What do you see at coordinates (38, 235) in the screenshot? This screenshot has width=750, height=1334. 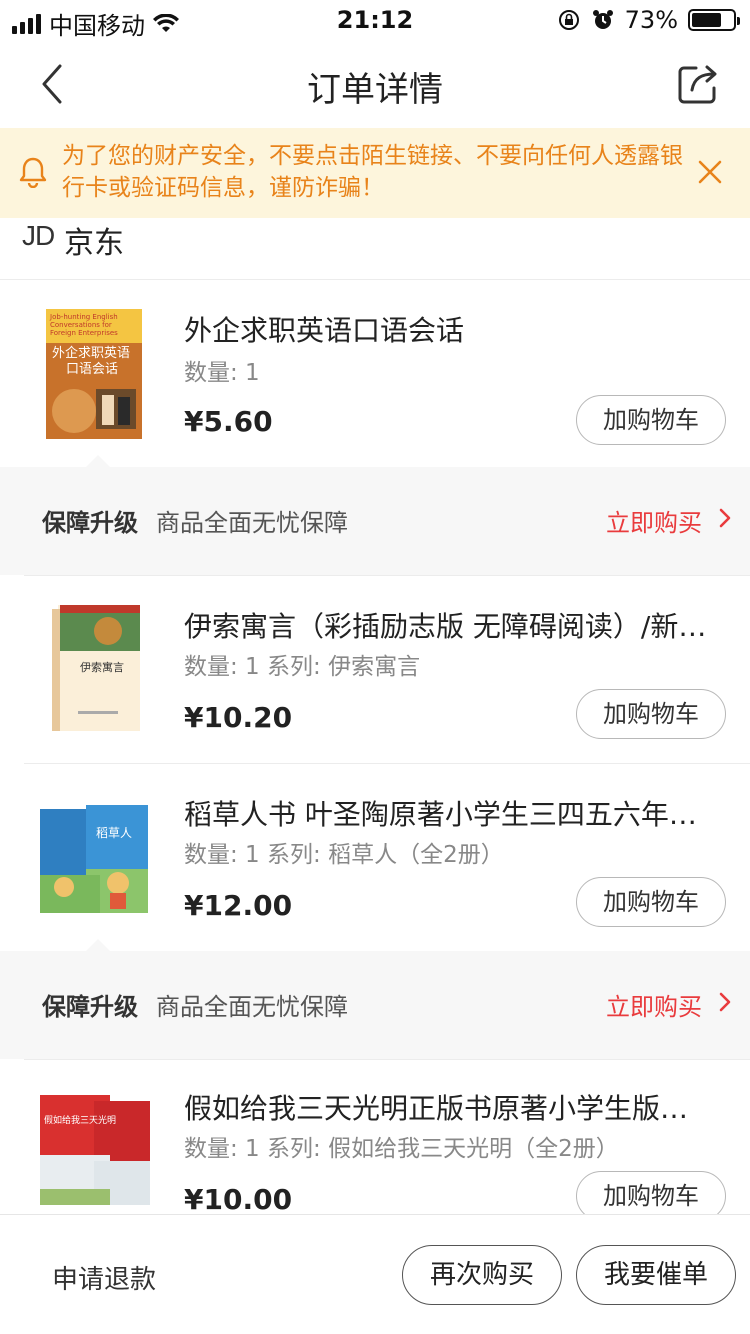 I see `jd-logo: JD` at bounding box center [38, 235].